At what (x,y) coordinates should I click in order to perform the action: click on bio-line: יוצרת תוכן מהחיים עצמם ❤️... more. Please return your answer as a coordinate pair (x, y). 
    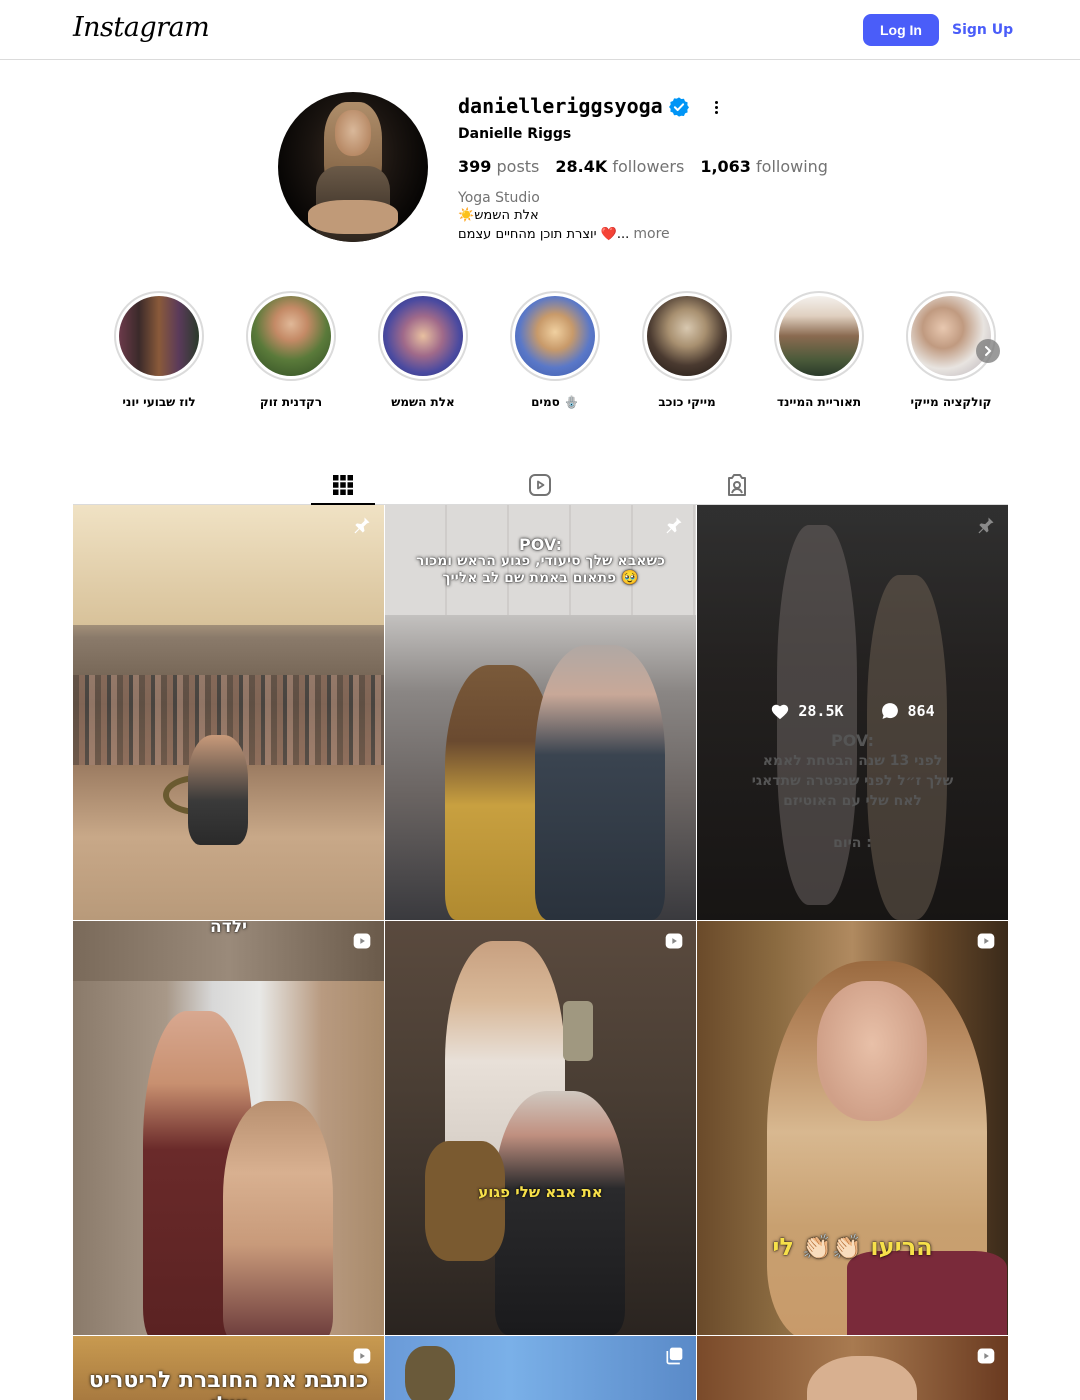
    Looking at the image, I should click on (564, 234).